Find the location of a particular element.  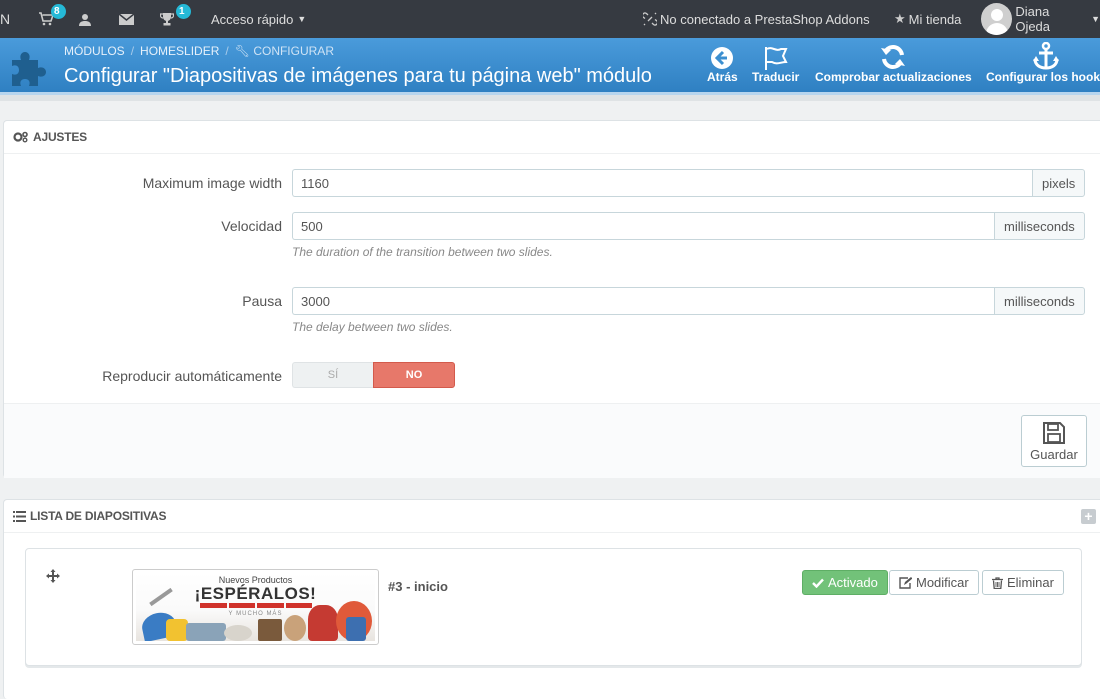

cogs-icon is located at coordinates (20, 137).